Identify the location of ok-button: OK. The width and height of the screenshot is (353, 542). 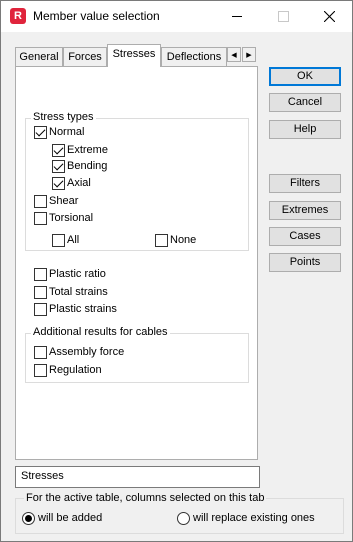
(305, 76).